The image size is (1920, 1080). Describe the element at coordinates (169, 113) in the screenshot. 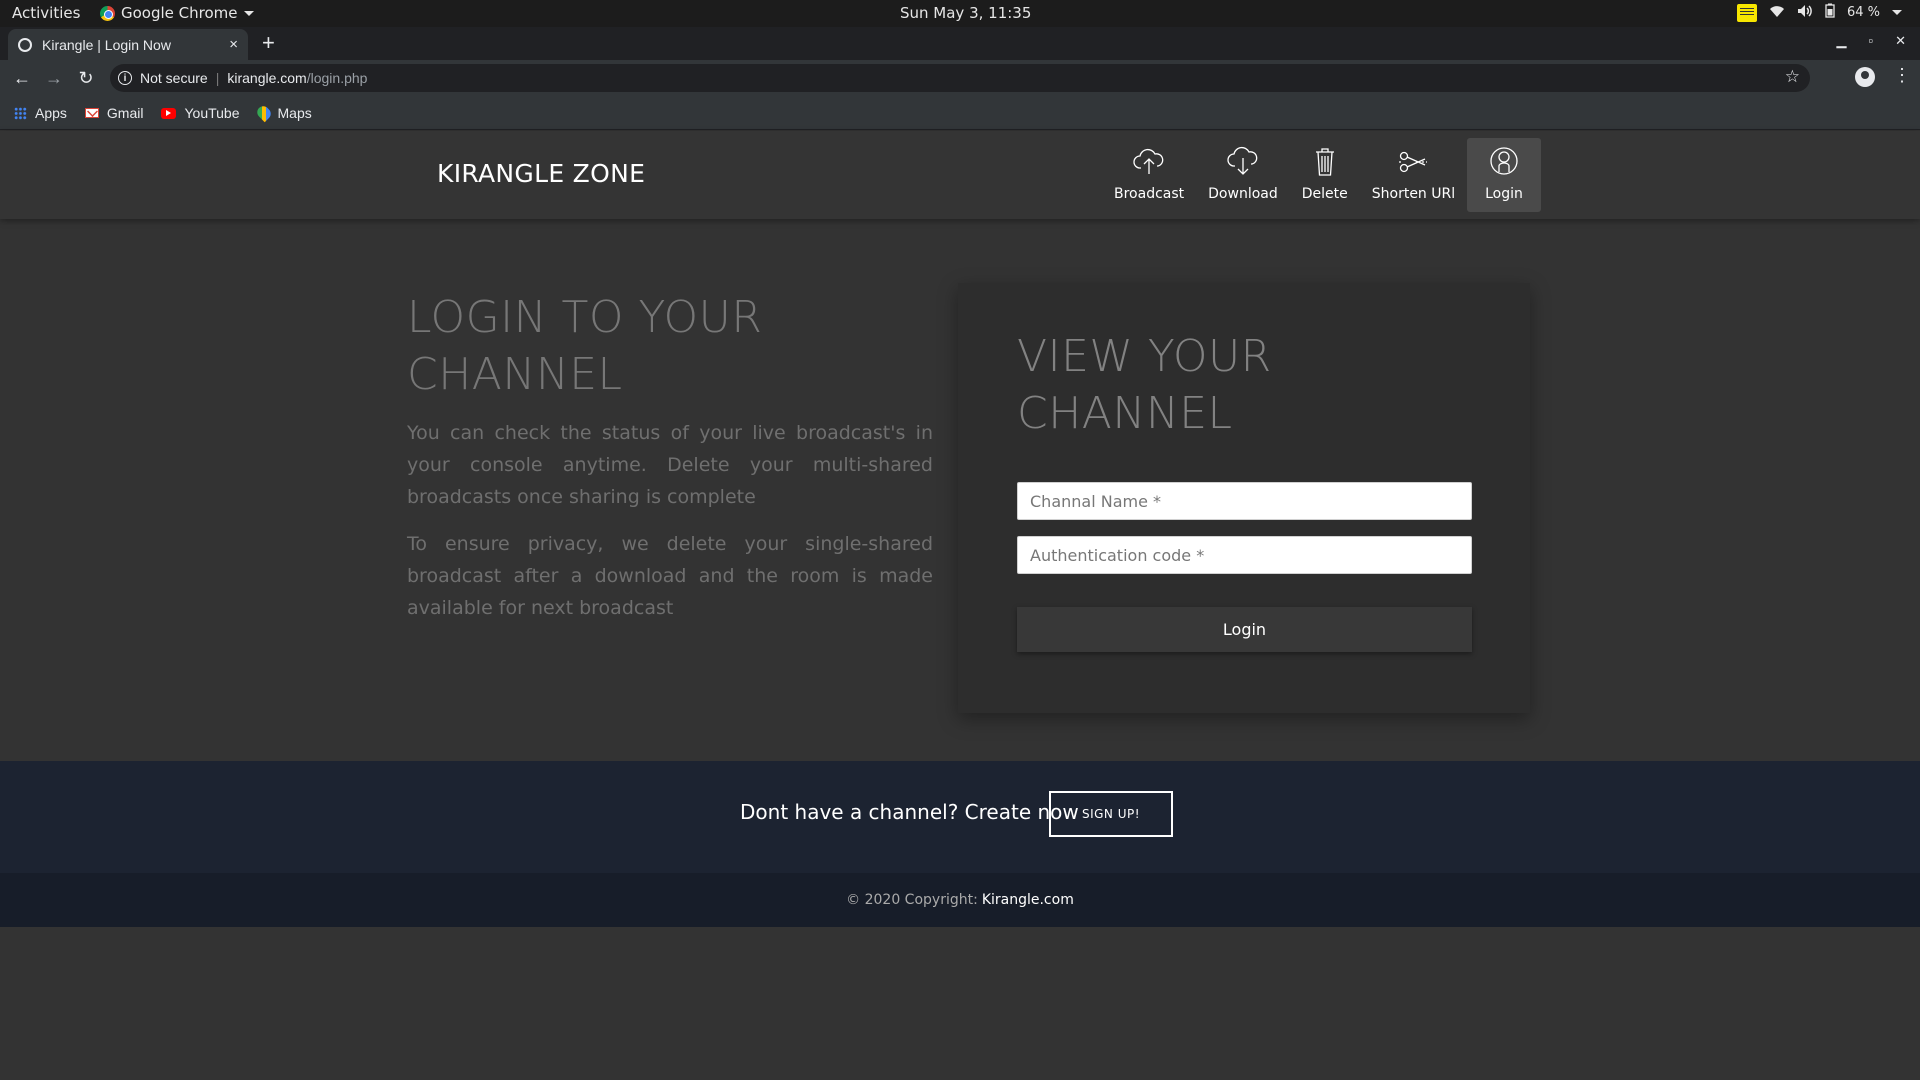

I see `youtube-icon` at that location.